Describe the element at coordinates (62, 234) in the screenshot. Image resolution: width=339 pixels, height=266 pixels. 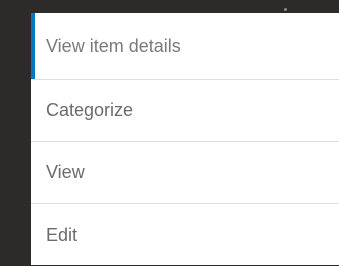
I see `menu-item-label: Edit` at that location.